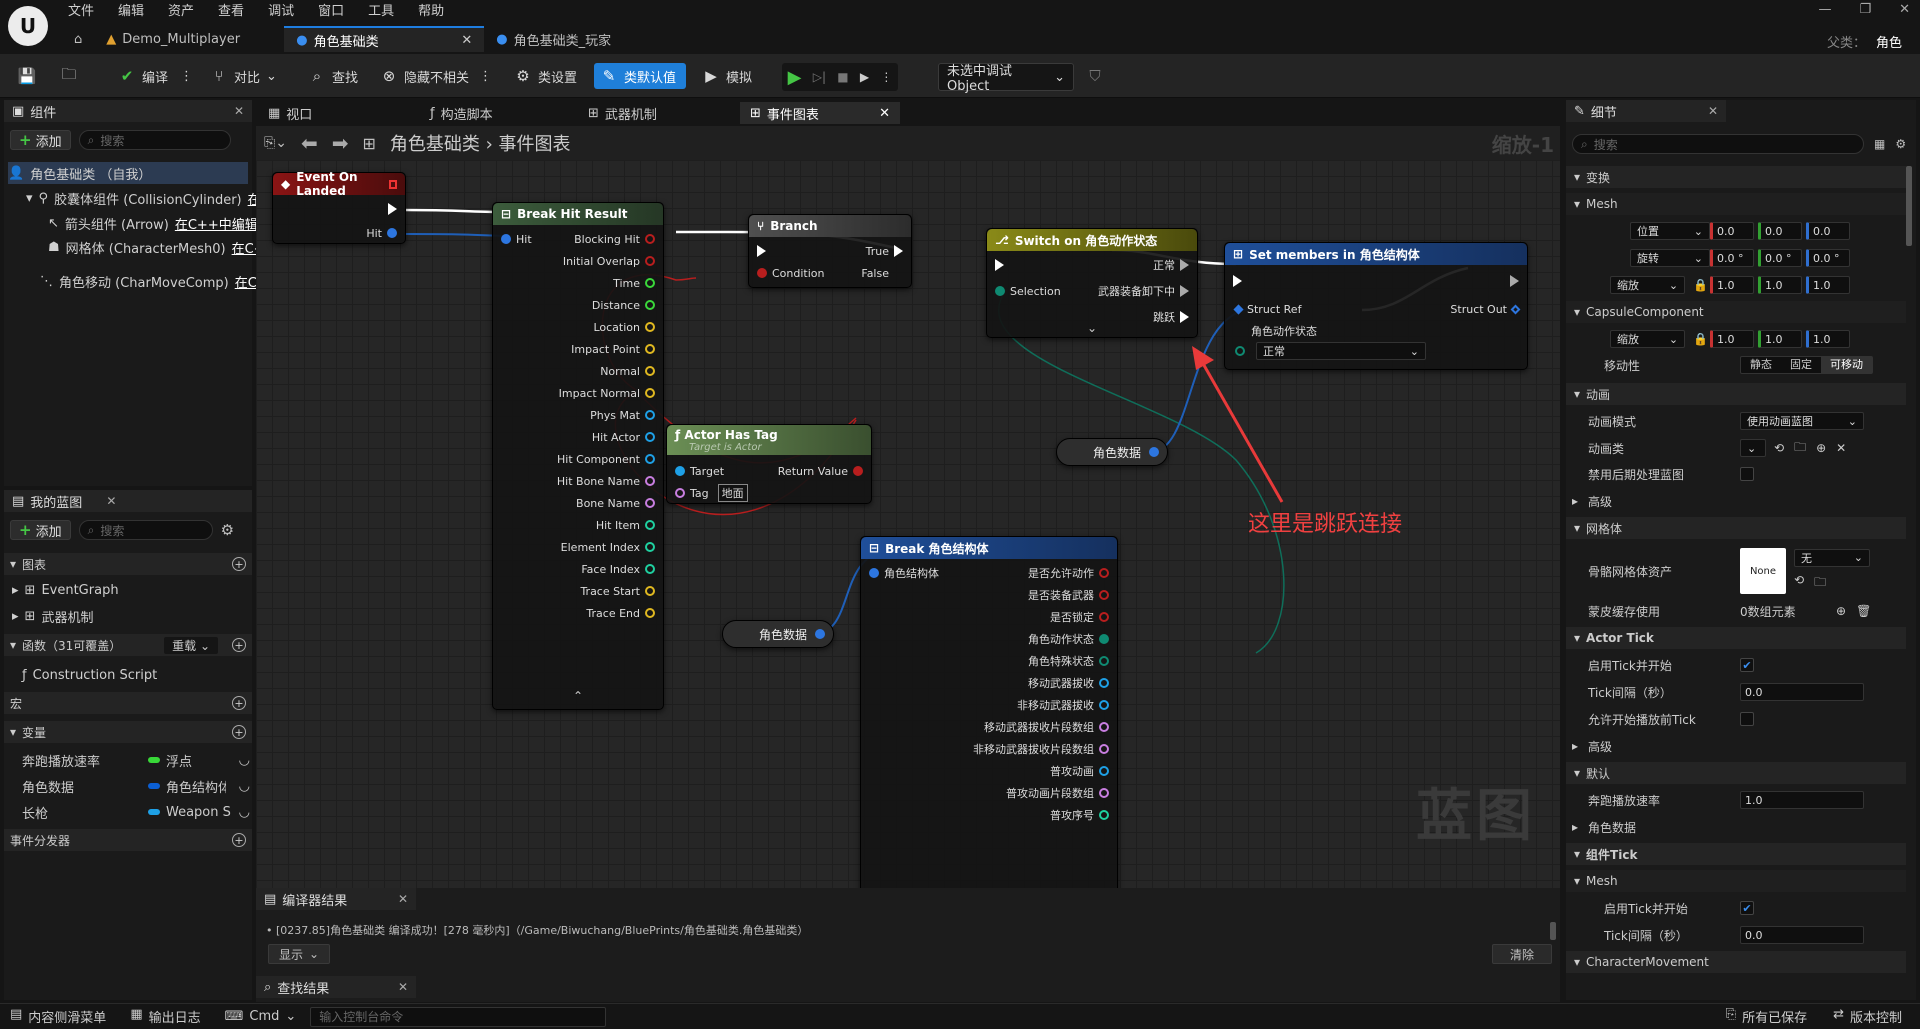  Describe the element at coordinates (1736, 528) in the screenshot. I see `section-mesh-2: ▾ 网格体` at that location.